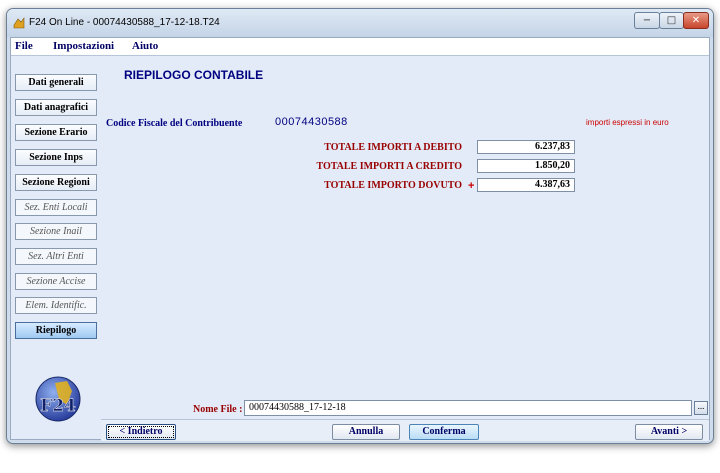 The height and width of the screenshot is (473, 720). I want to click on sidebar-item-sez-enti-locali: Sez. Enti Locali, so click(56, 207).